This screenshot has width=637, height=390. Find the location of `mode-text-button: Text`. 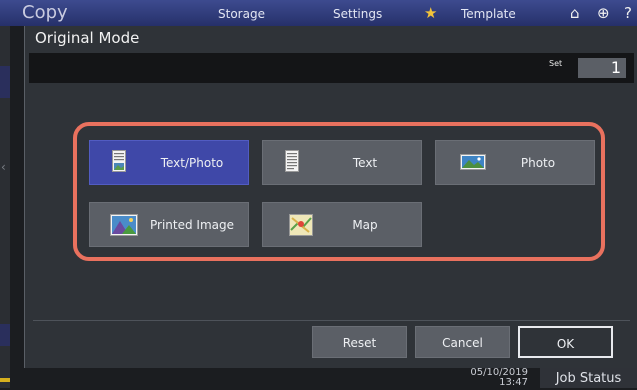

mode-text-button: Text is located at coordinates (342, 162).